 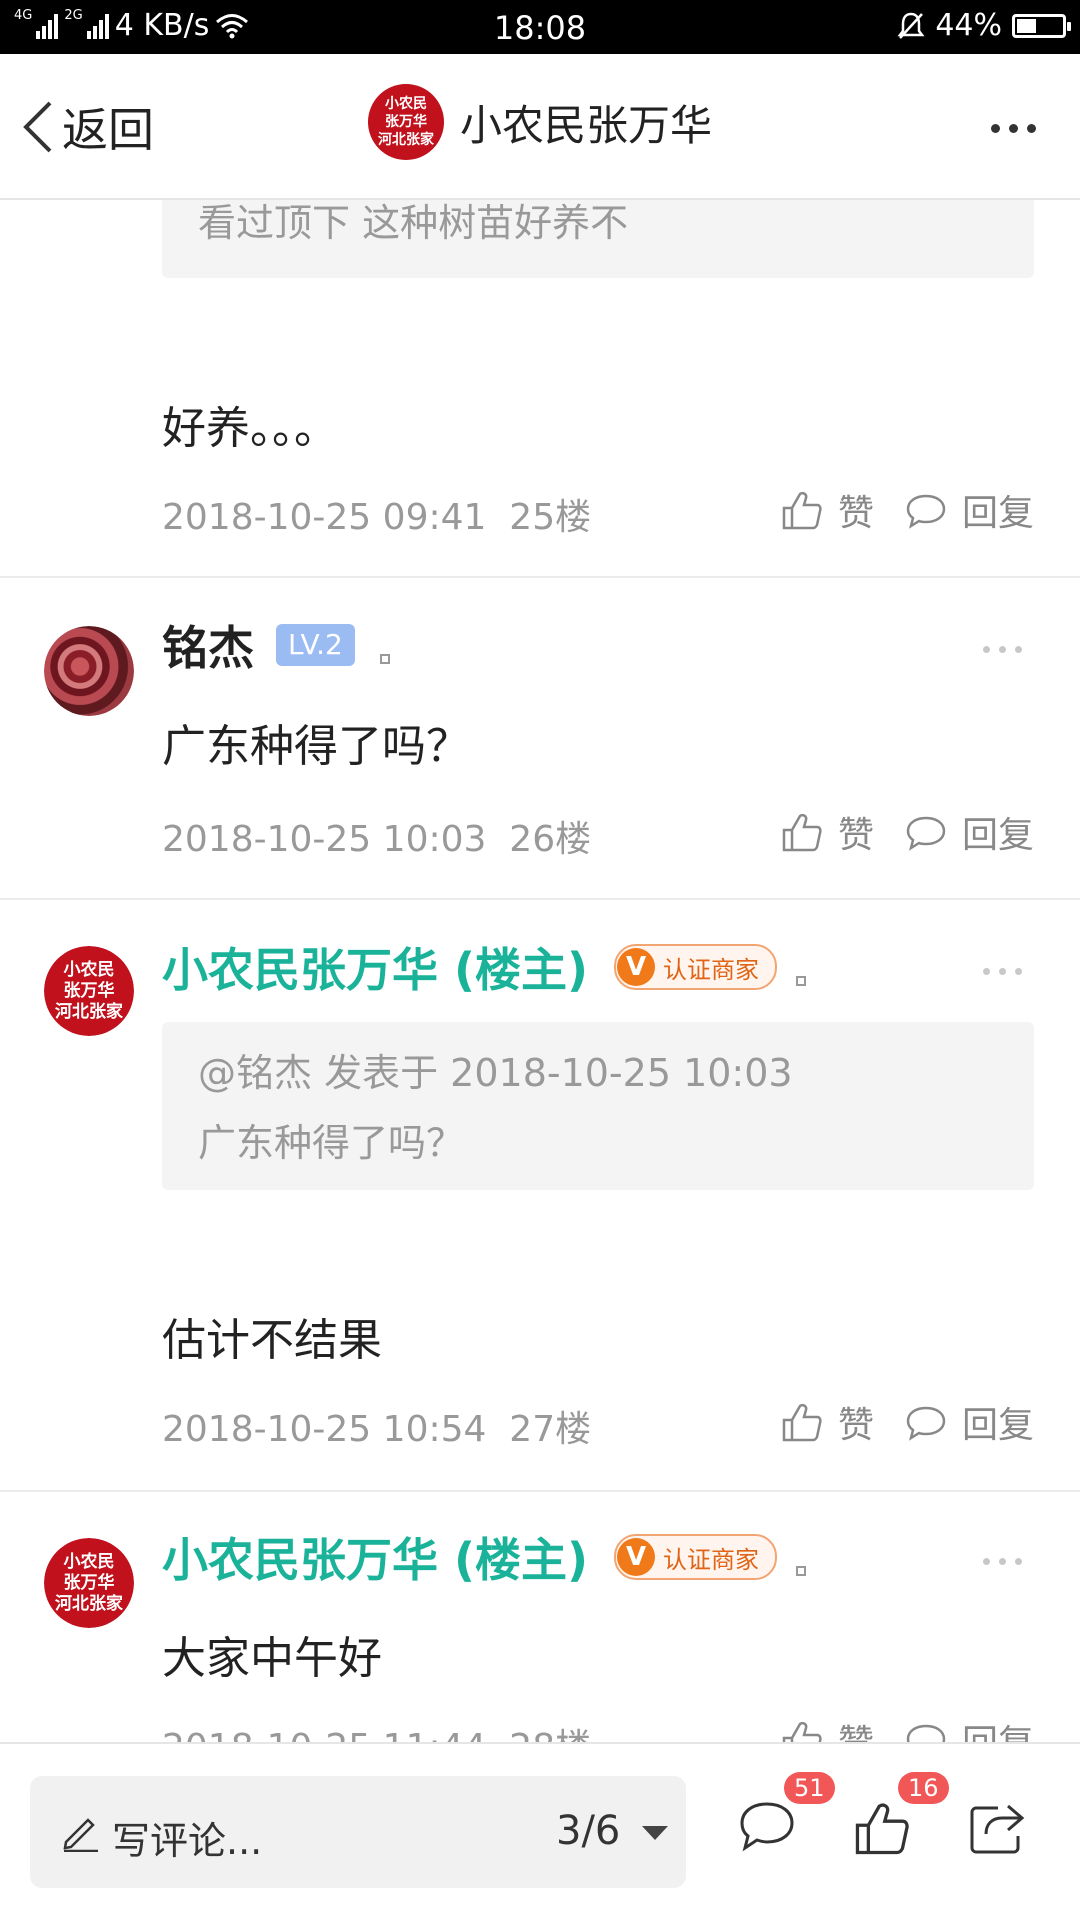 I want to click on author-avatar: 小农民 张万华 河北张家, so click(x=406, y=122).